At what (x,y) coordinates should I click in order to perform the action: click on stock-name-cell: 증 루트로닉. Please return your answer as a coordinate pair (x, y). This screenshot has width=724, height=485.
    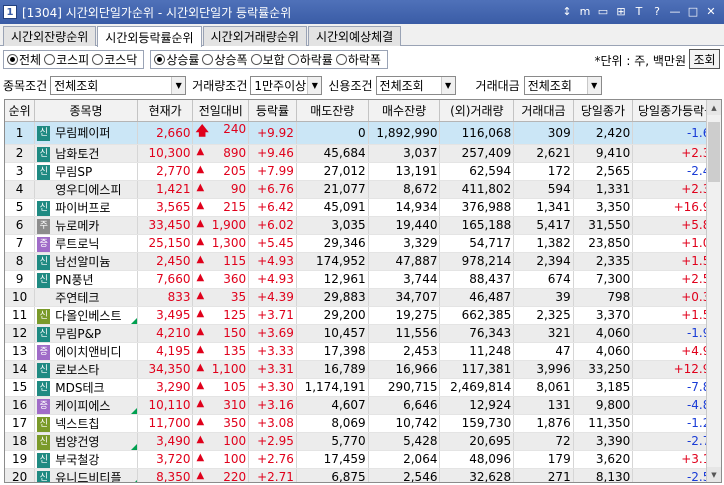
    Looking at the image, I should click on (86, 243).